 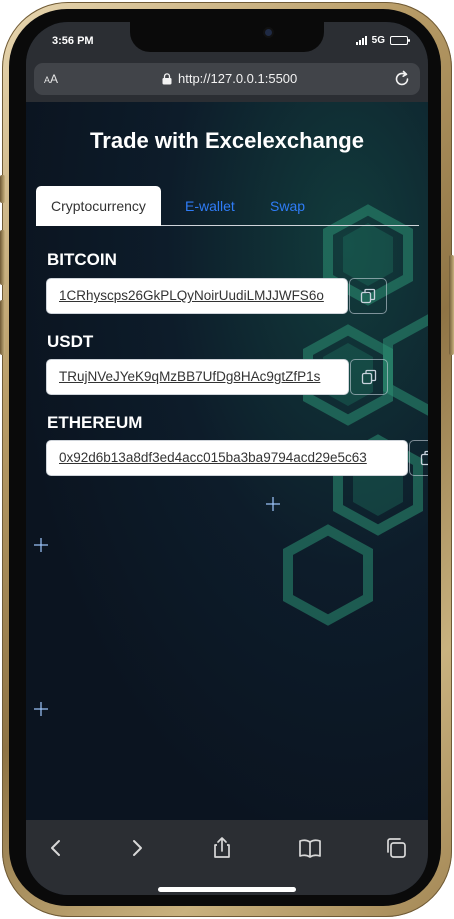 I want to click on browser-toolbar, so click(x=227, y=857).